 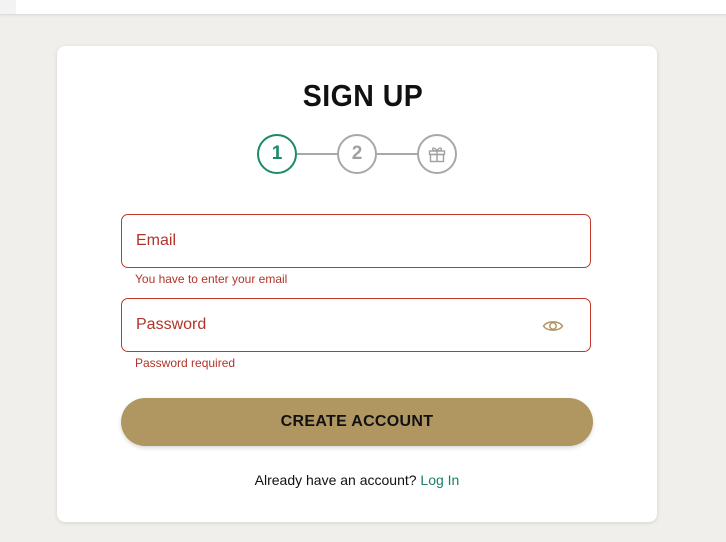 I want to click on signup-stepper: 1 2, so click(x=357, y=154).